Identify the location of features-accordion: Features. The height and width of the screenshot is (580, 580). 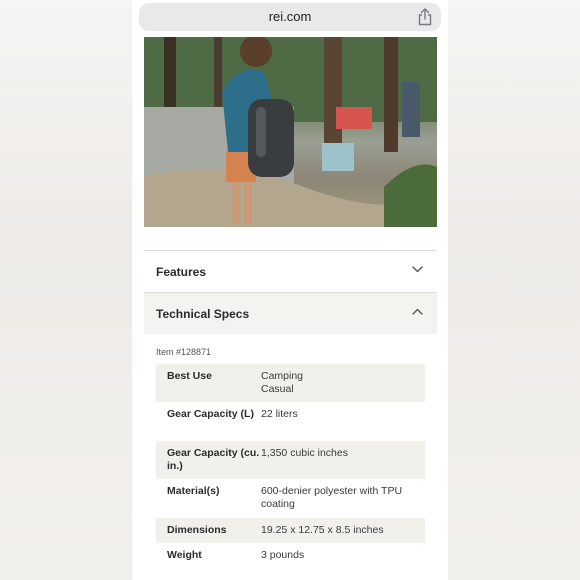
(290, 271).